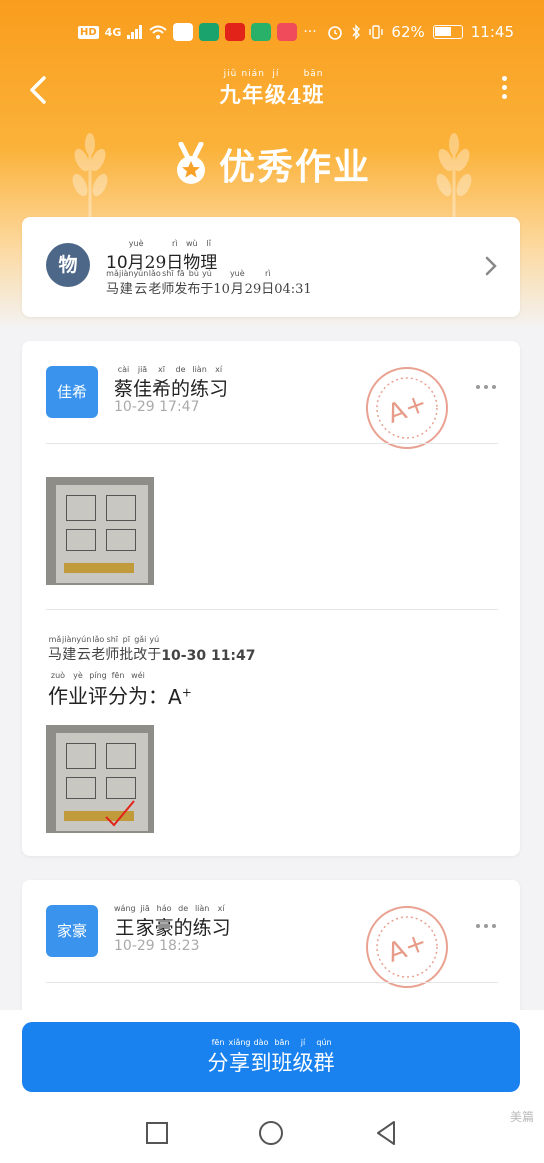  Describe the element at coordinates (504, 89) in the screenshot. I see `more-vertical-icon` at that location.